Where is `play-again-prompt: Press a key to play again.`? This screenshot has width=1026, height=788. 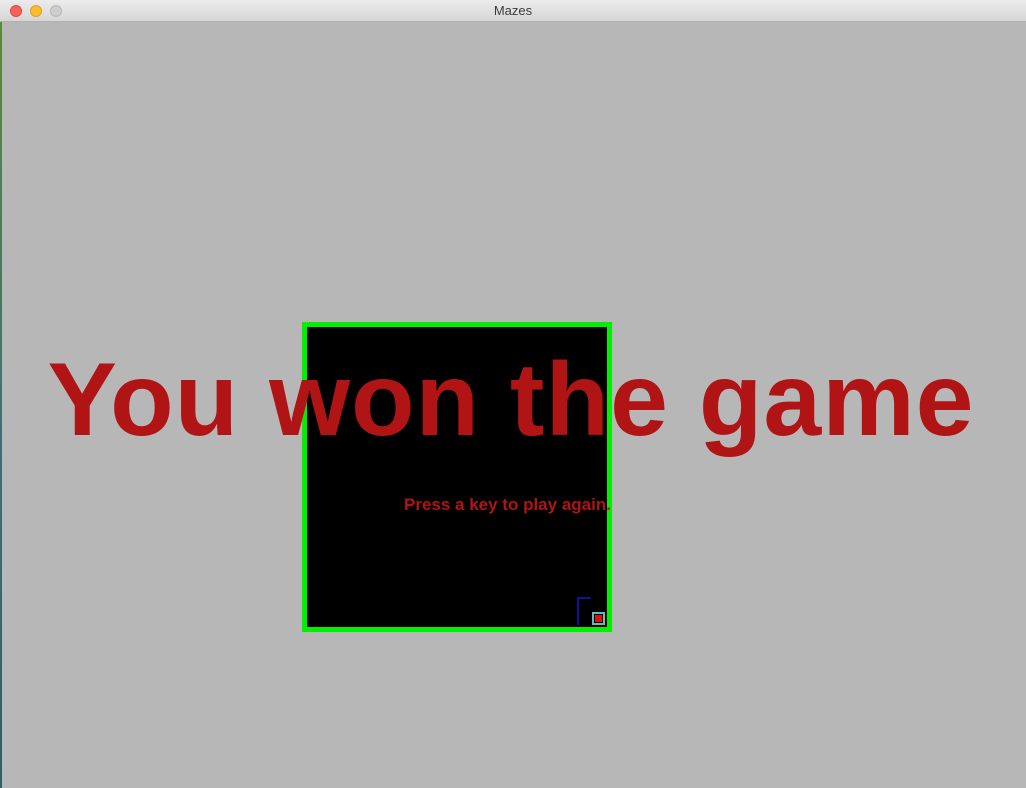
play-again-prompt: Press a key to play again. is located at coordinates (507, 504).